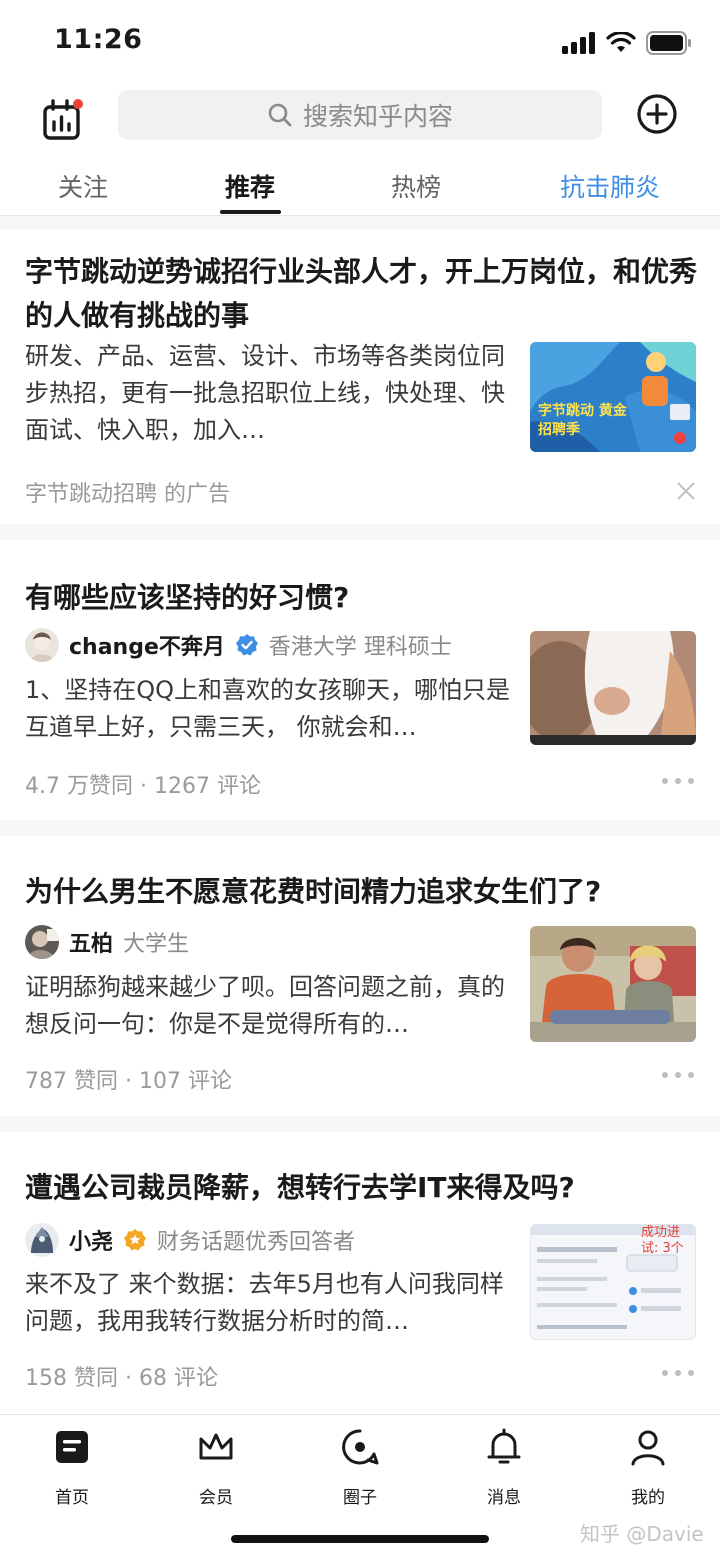 The height and width of the screenshot is (1558, 720). Describe the element at coordinates (360, 1467) in the screenshot. I see `nav-circles: 圈子` at that location.